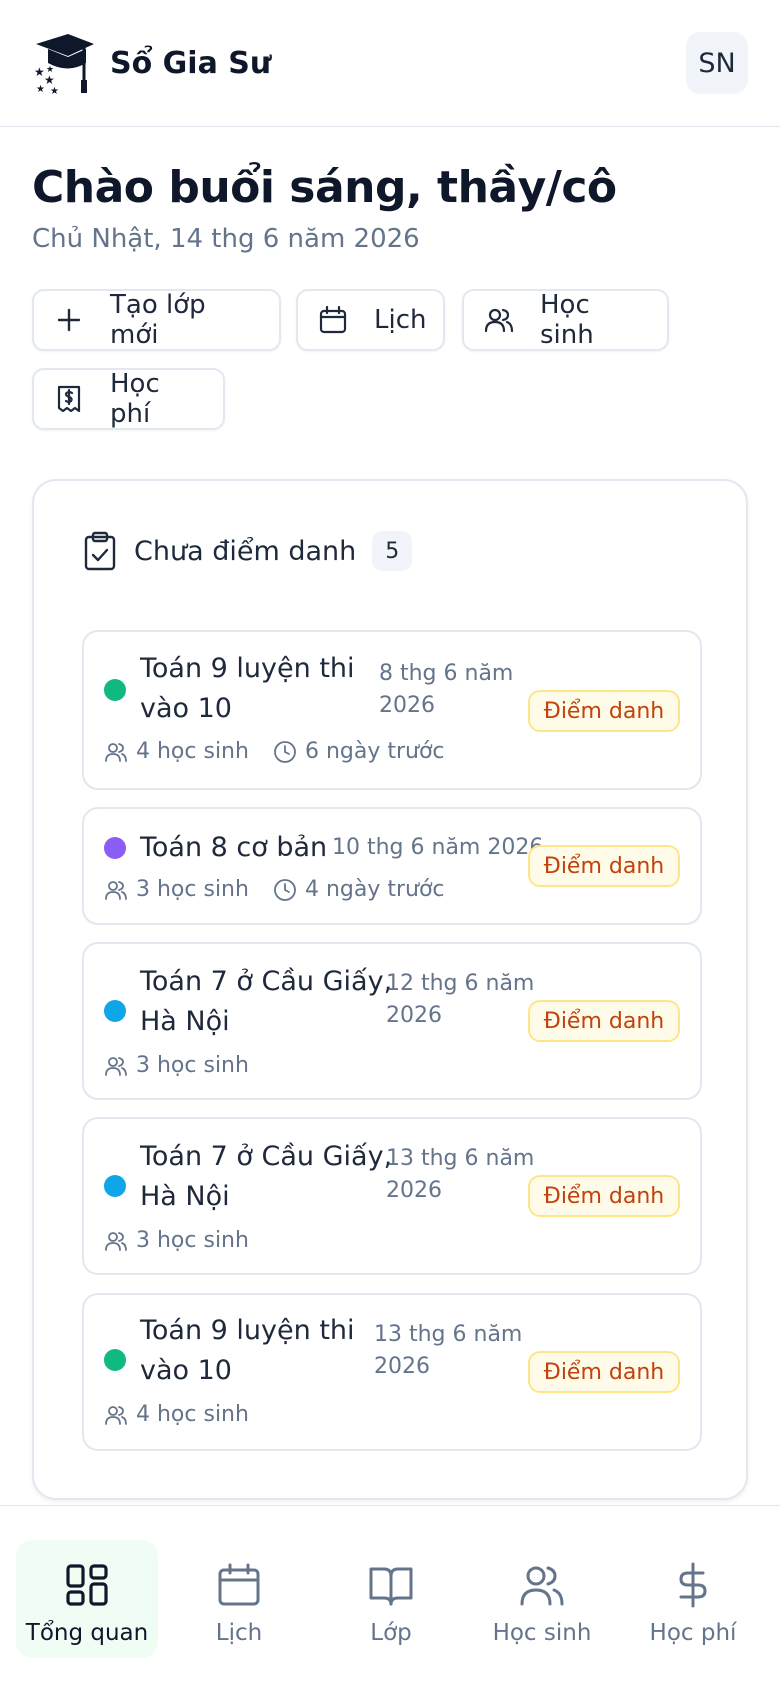 The height and width of the screenshot is (1688, 780). What do you see at coordinates (100, 551) in the screenshot?
I see `clipboard-check-icon` at bounding box center [100, 551].